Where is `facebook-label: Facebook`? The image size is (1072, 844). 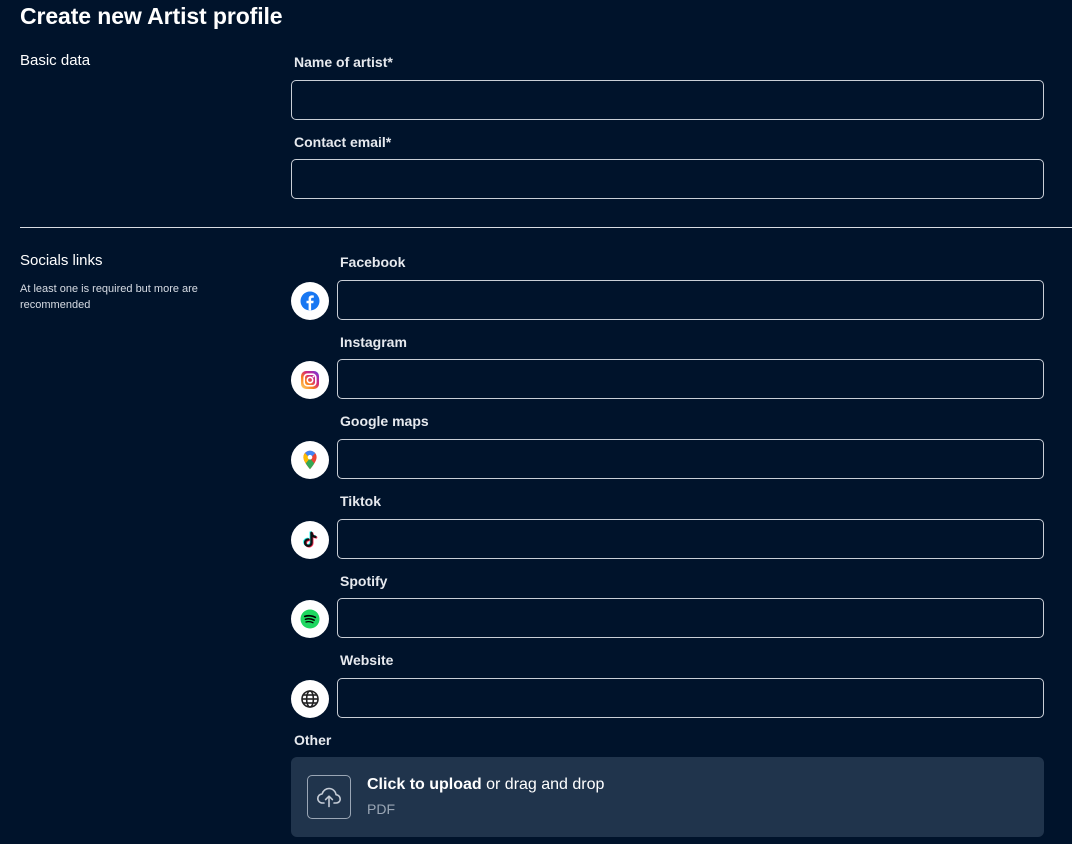 facebook-label: Facebook is located at coordinates (373, 262).